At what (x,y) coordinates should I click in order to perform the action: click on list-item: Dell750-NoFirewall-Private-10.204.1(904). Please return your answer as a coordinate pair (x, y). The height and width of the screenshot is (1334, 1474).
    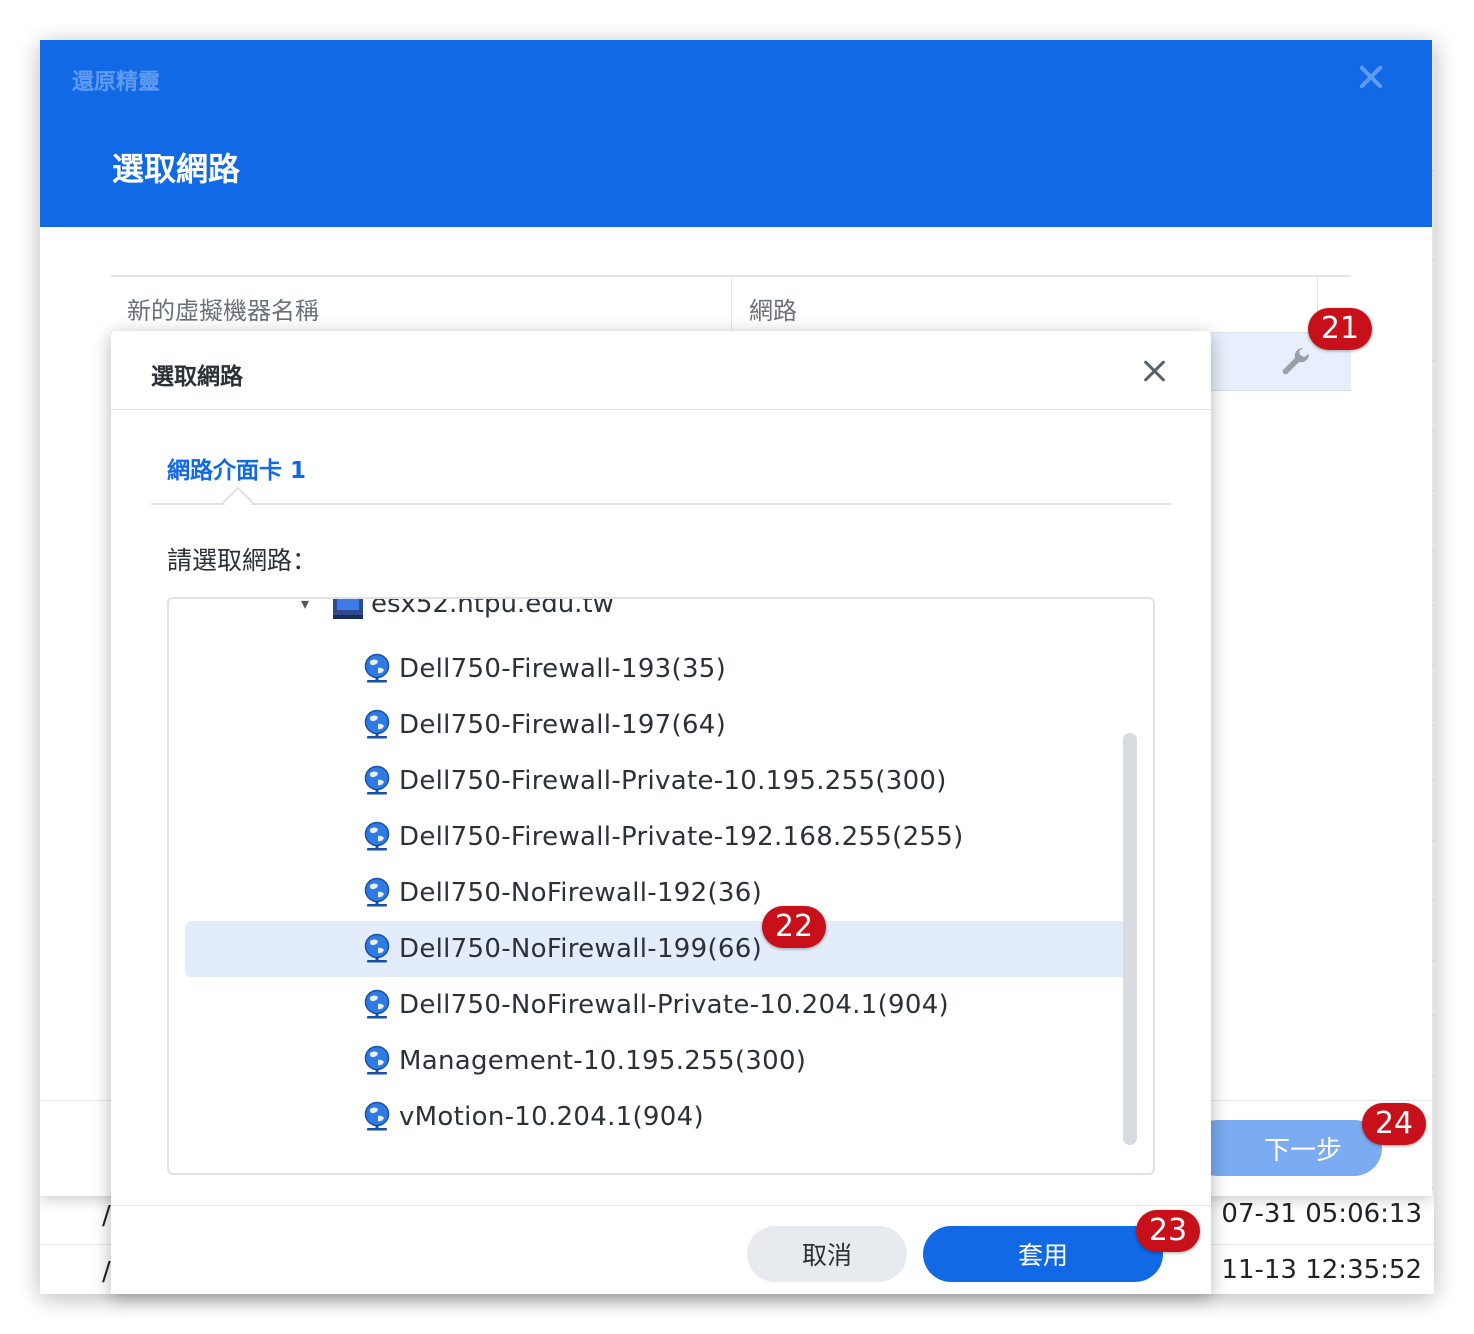
    Looking at the image, I should click on (661, 1005).